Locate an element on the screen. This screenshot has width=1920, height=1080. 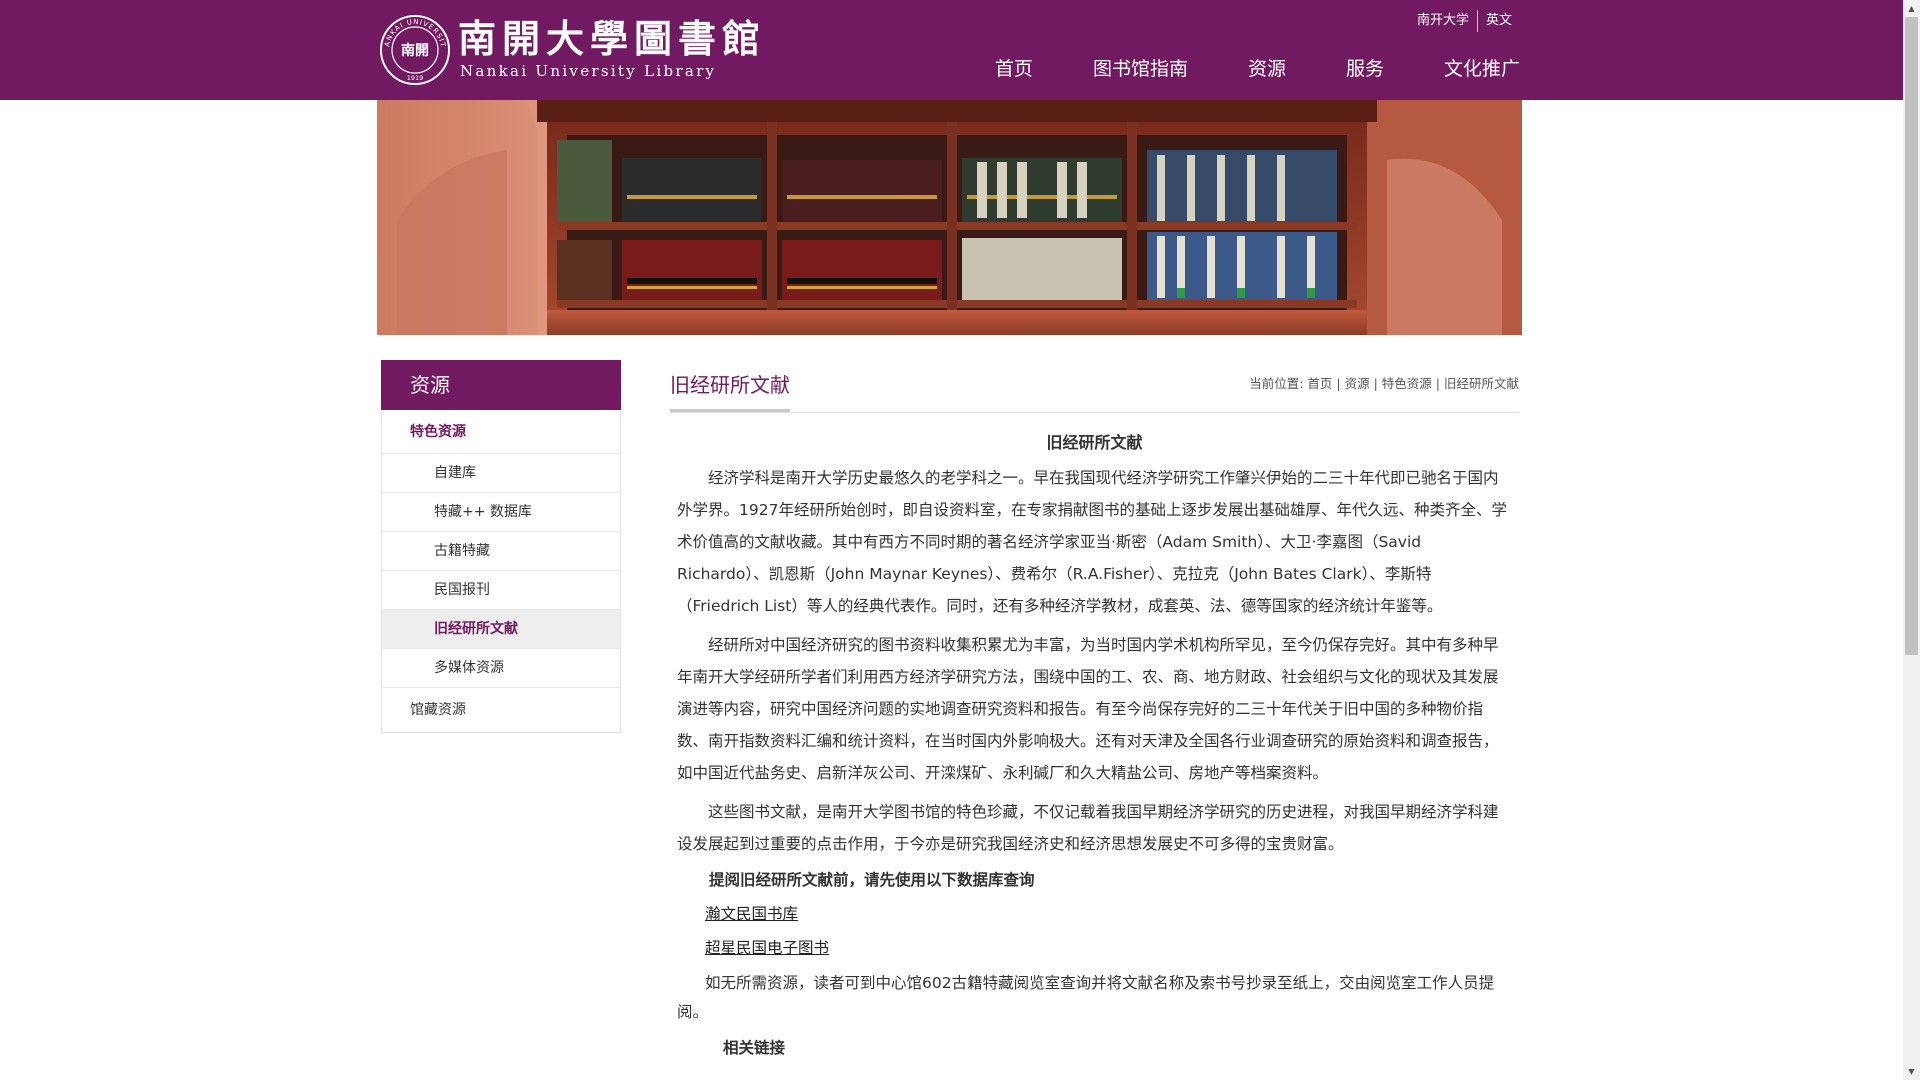
sidebar-item-special-resources: 特色资源 is located at coordinates (501, 432).